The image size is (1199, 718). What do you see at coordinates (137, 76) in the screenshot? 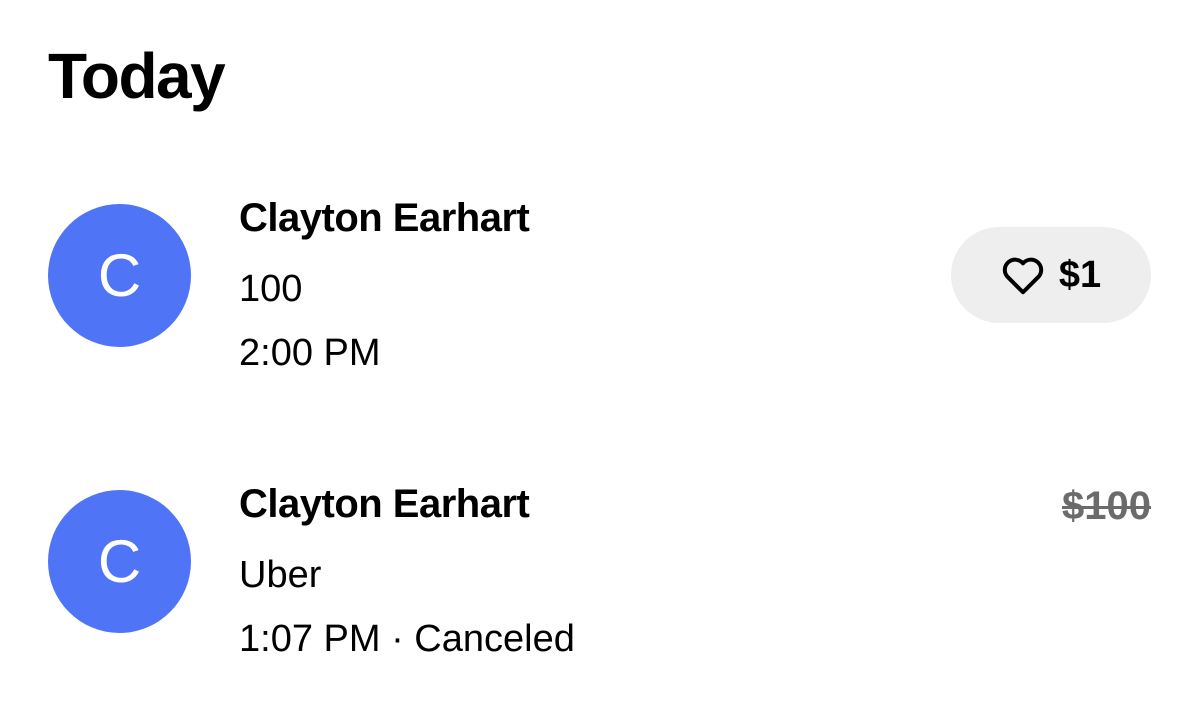
I see `section-title-today: Today` at bounding box center [137, 76].